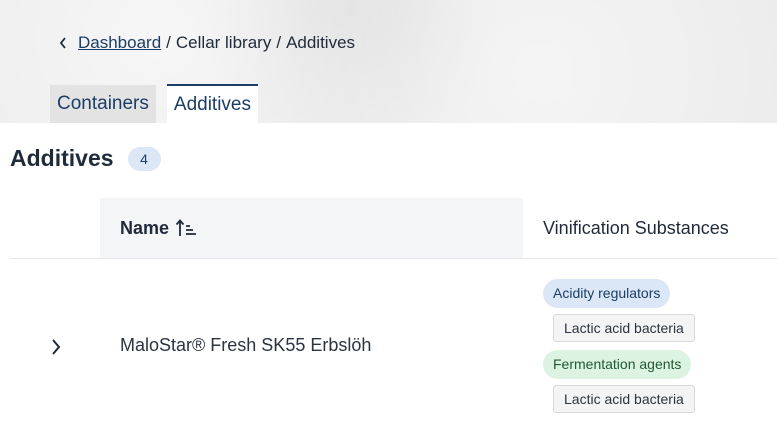 This screenshot has width=777, height=431. I want to click on category-badge: Fermentation agents, so click(617, 364).